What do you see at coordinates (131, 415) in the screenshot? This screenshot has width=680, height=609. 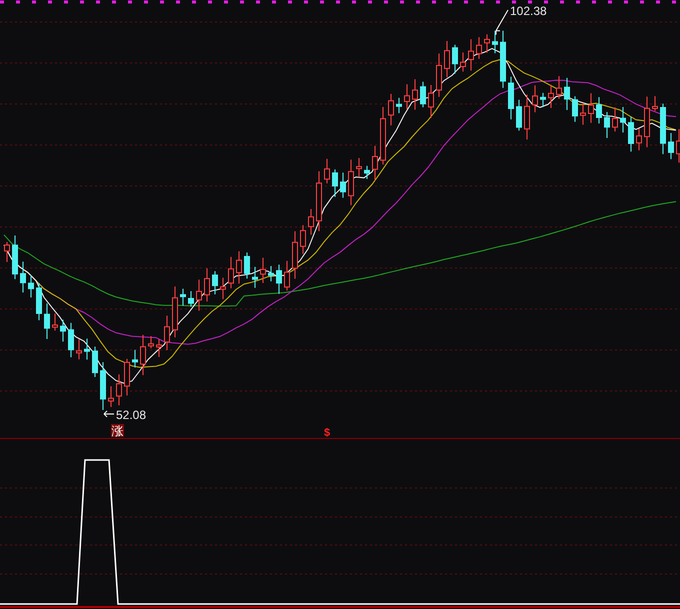 I see `low-price-label: 52.08` at bounding box center [131, 415].